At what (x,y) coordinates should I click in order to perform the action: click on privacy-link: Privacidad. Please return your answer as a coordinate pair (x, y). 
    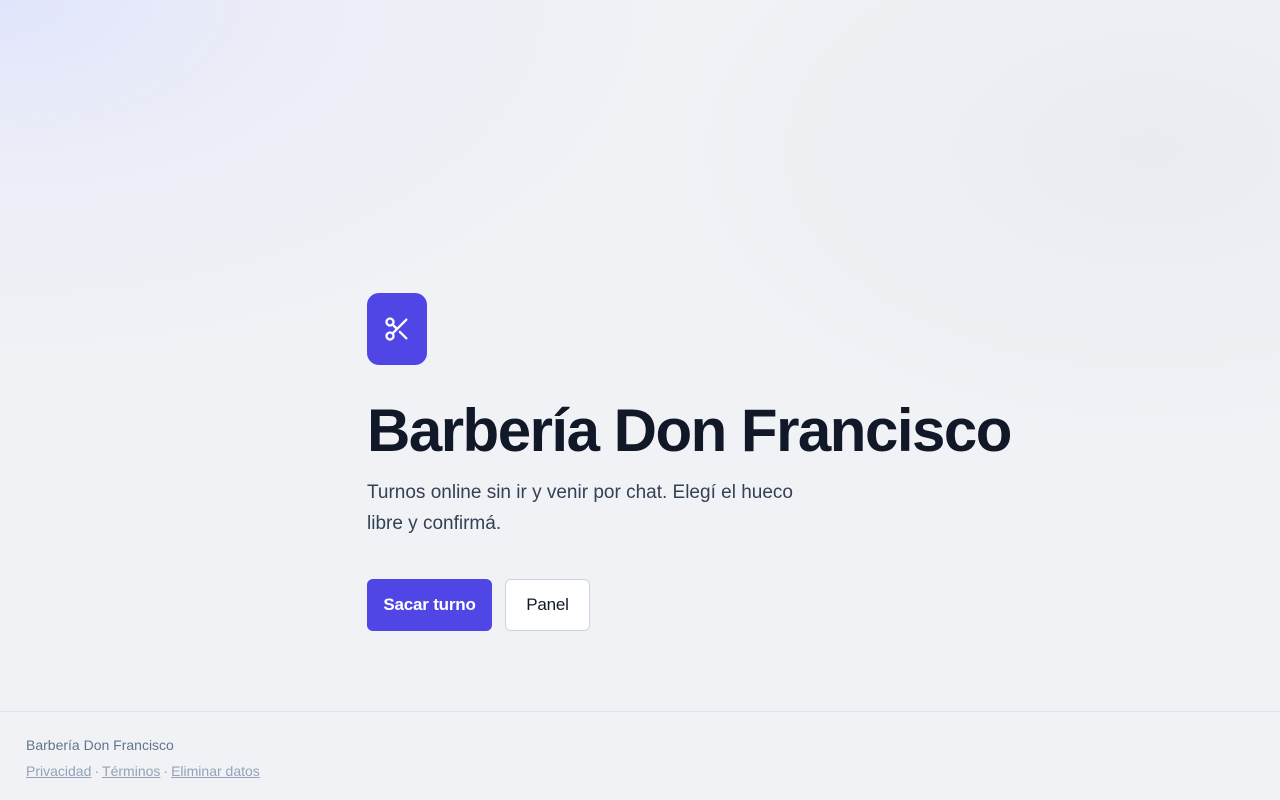
    Looking at the image, I should click on (58, 771).